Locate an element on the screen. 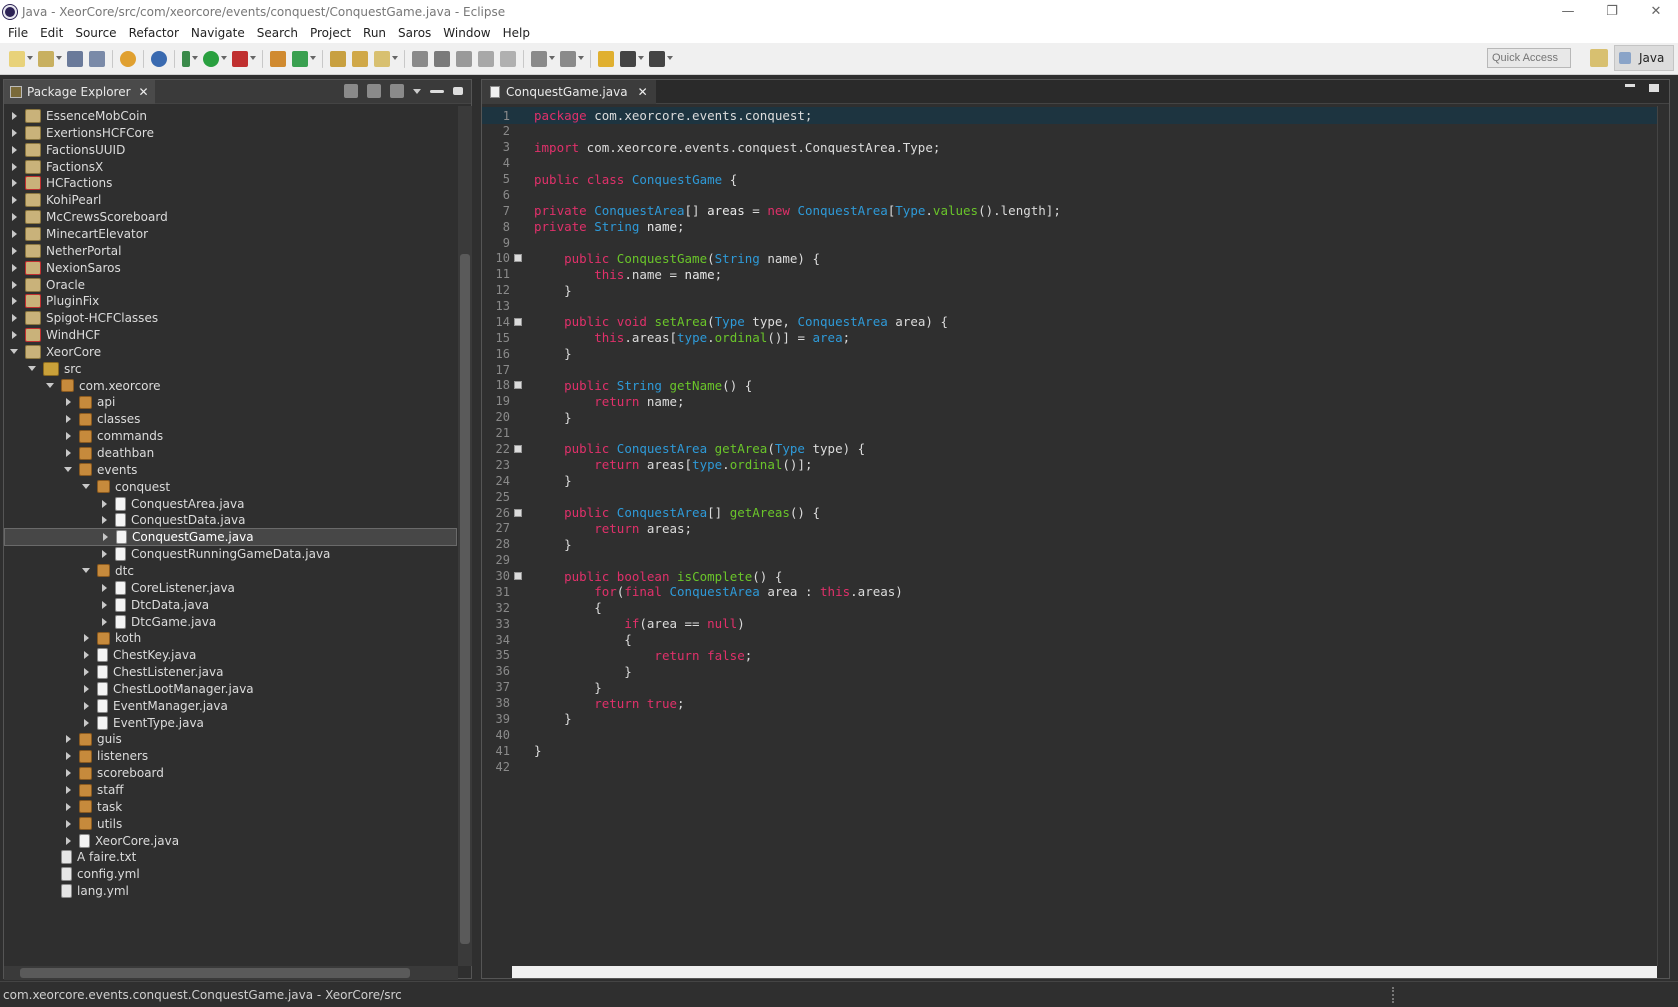  view-menu-icon is located at coordinates (417, 91).